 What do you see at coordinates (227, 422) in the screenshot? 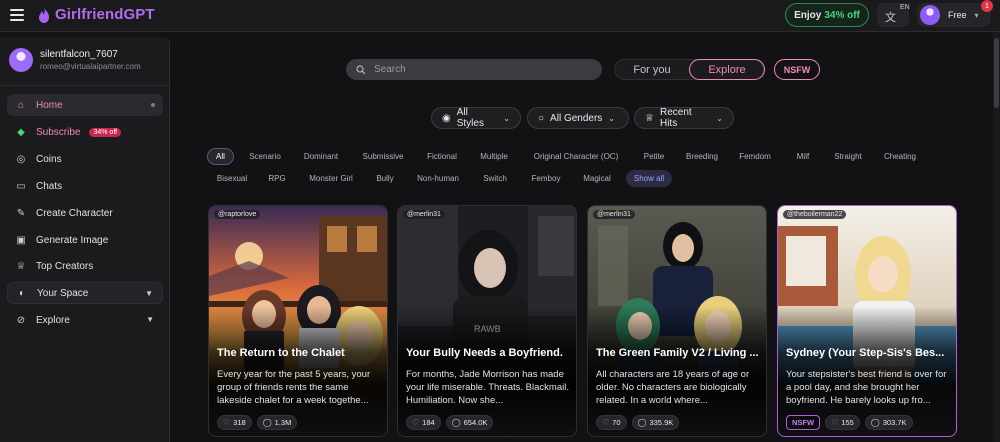
I see `heart-icon: ♡` at bounding box center [227, 422].